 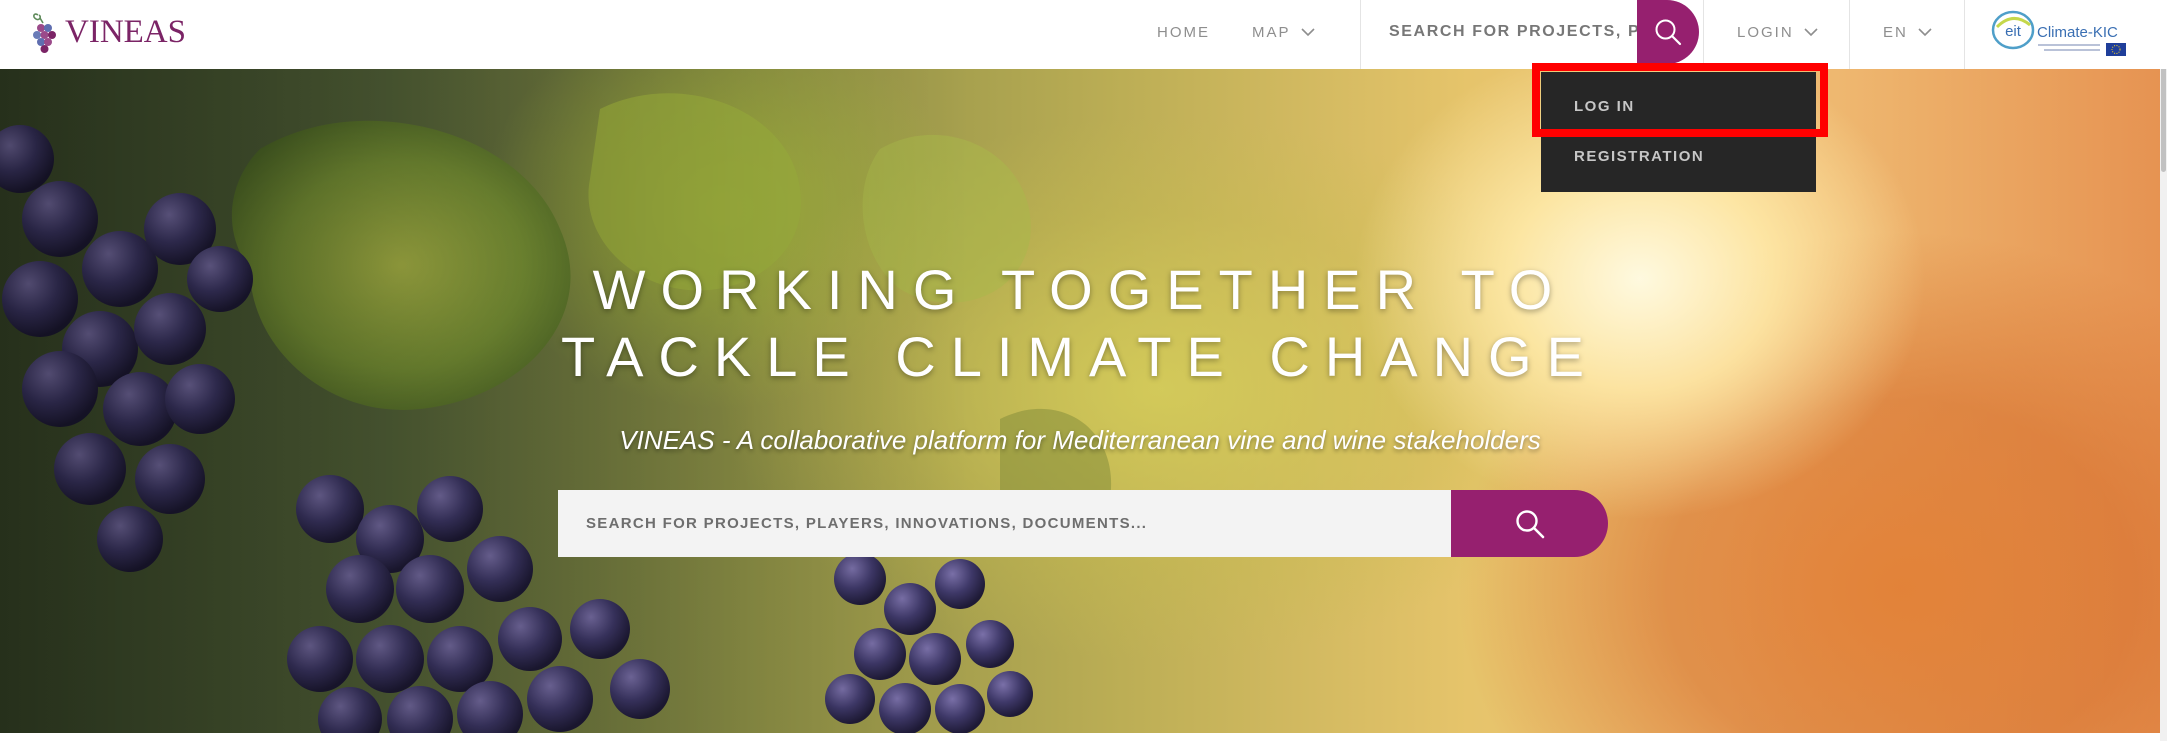 I want to click on hero-search, so click(x=1083, y=523).